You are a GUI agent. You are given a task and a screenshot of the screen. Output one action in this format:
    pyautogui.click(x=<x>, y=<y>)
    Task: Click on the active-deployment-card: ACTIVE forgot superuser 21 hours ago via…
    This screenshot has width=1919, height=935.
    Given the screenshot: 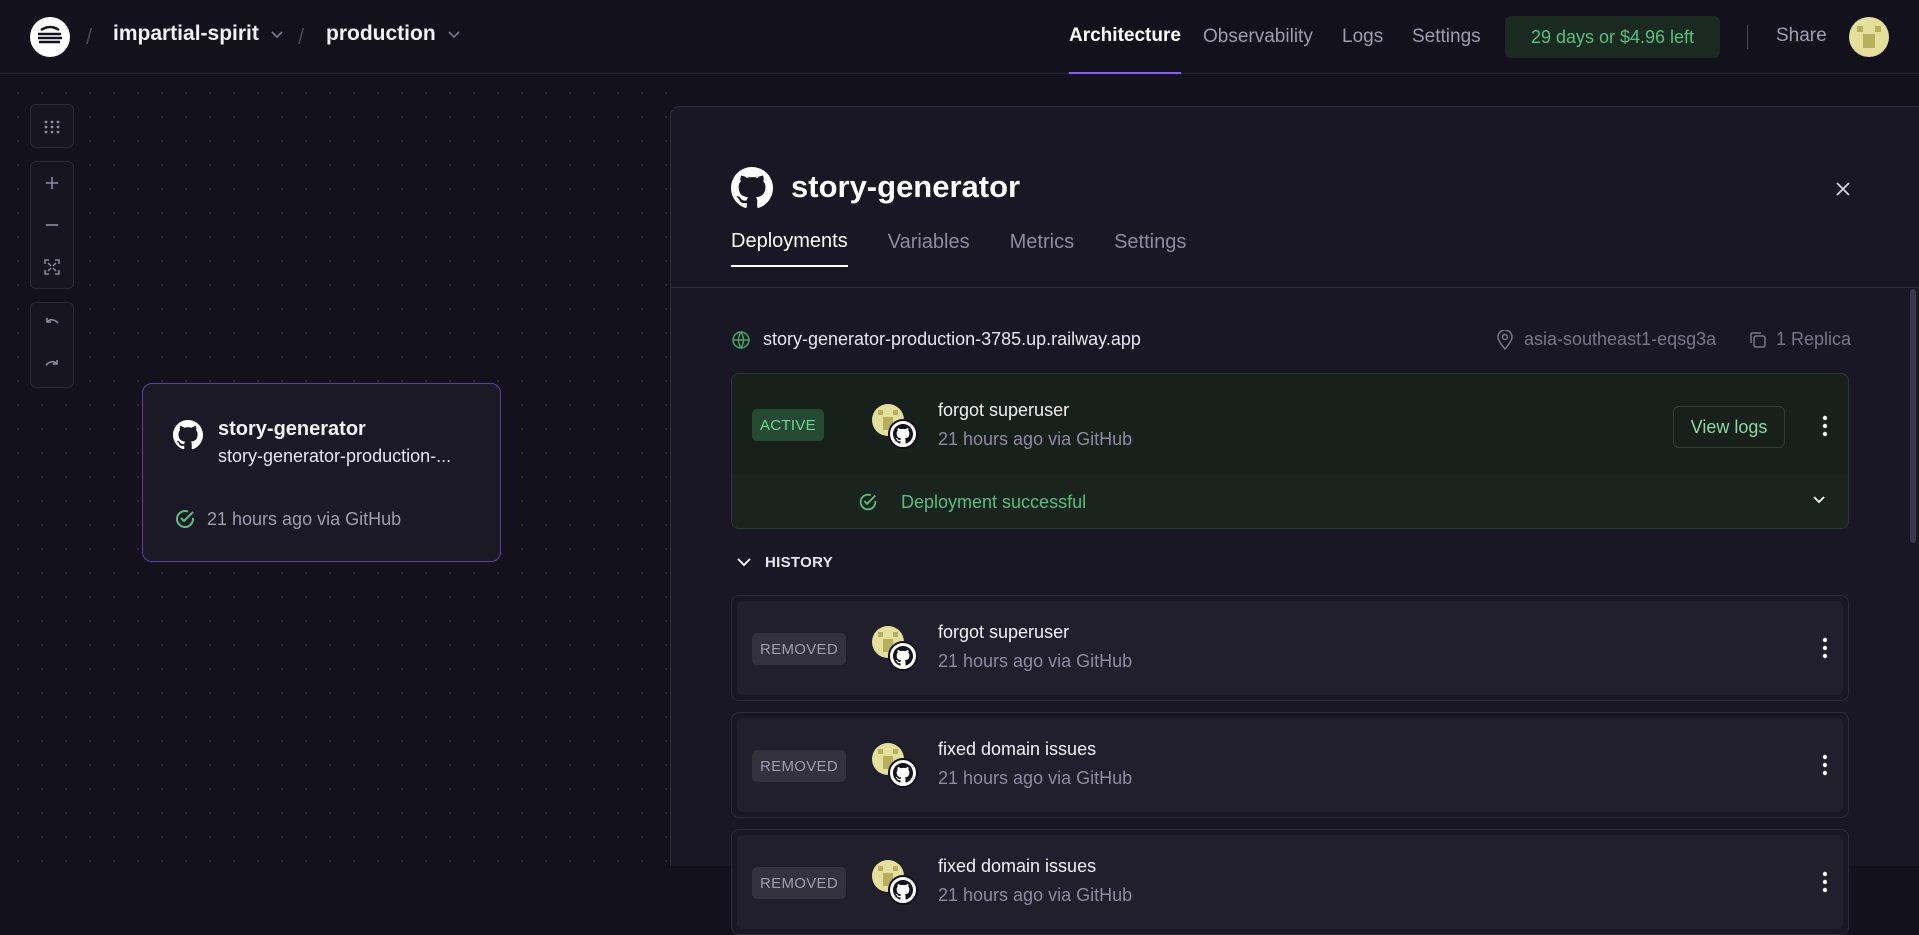 What is the action you would take?
    pyautogui.click(x=1290, y=451)
    